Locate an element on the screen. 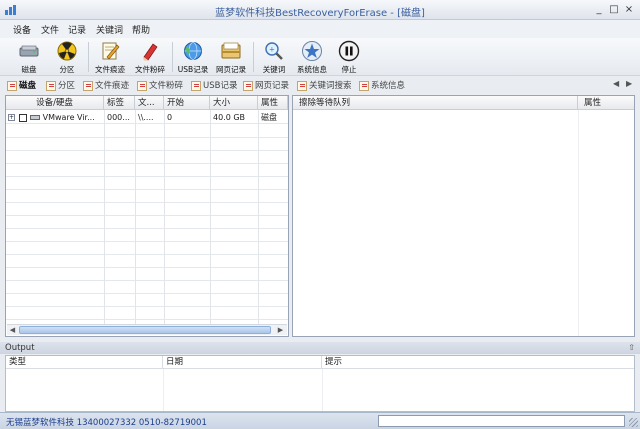 The image size is (640, 429). tab-file-trace: 文件痕迹 is located at coordinates (105, 86).